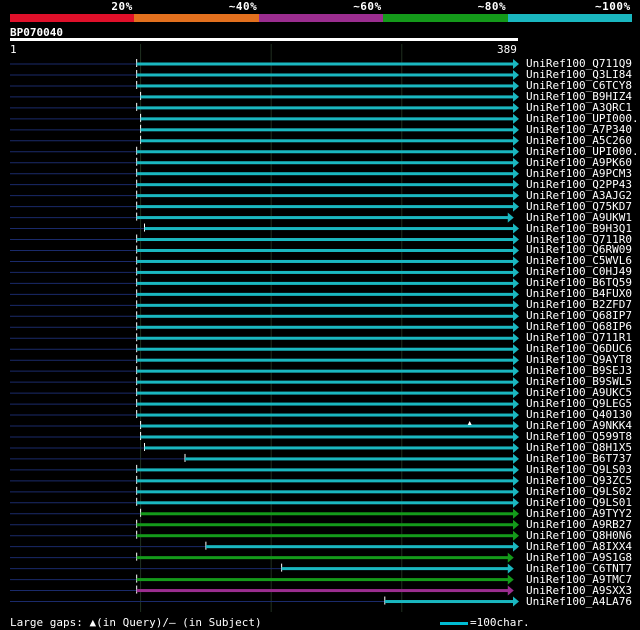  What do you see at coordinates (579, 579) in the screenshot?
I see `hit-label: UniRef100_A9TMC7` at bounding box center [579, 579].